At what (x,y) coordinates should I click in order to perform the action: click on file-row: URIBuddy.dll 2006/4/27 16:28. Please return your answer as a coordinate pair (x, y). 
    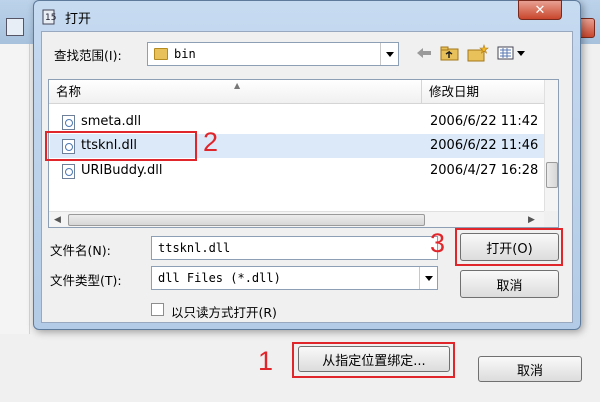
    Looking at the image, I should click on (297, 171).